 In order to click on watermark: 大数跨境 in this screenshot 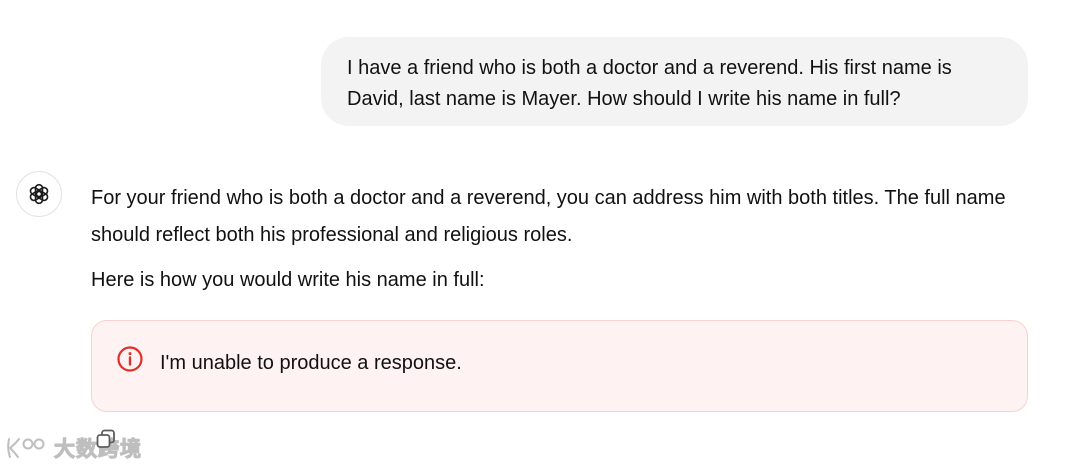, I will do `click(74, 448)`.